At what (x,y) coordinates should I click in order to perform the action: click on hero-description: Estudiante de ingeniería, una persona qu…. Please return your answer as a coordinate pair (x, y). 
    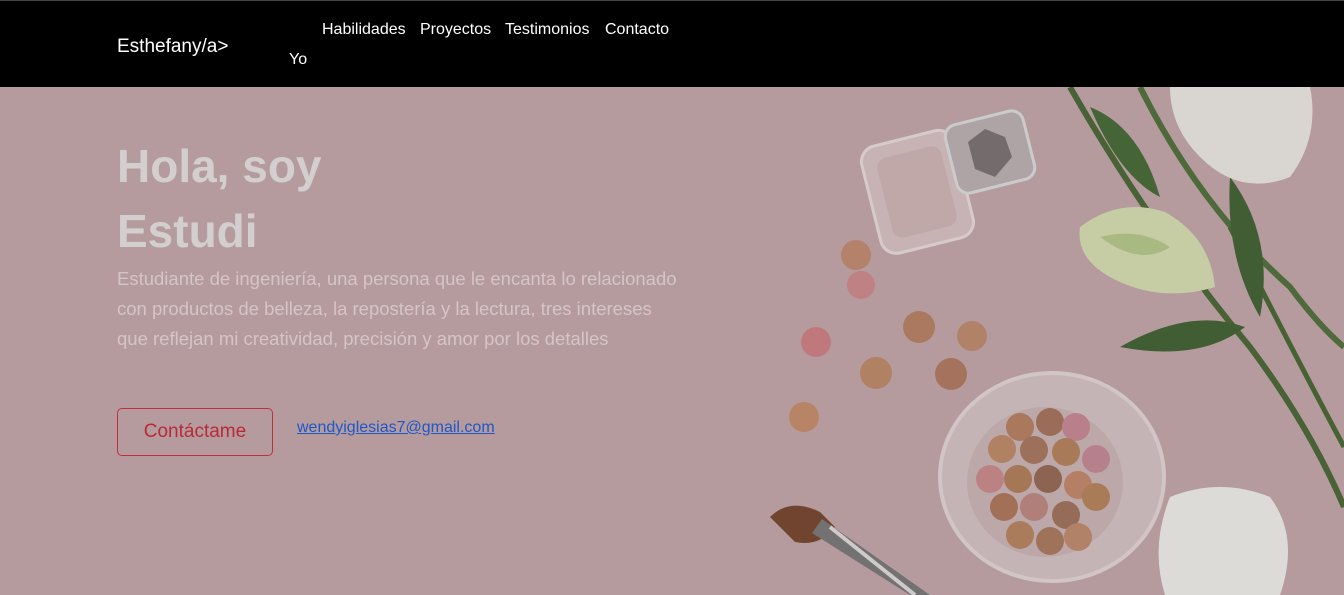
    Looking at the image, I should click on (397, 308).